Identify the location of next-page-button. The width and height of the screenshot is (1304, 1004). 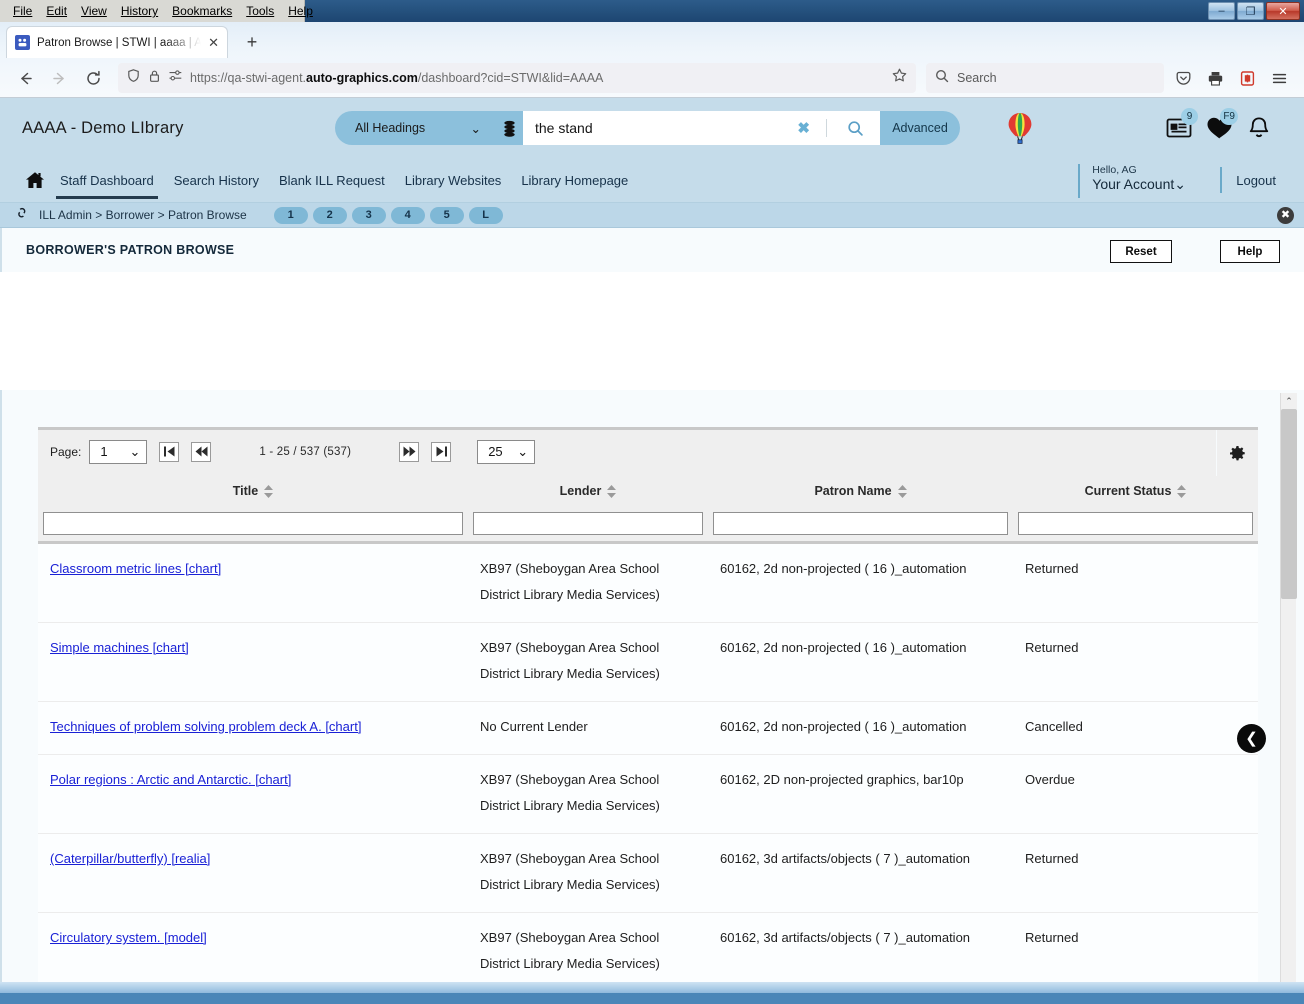
(409, 451).